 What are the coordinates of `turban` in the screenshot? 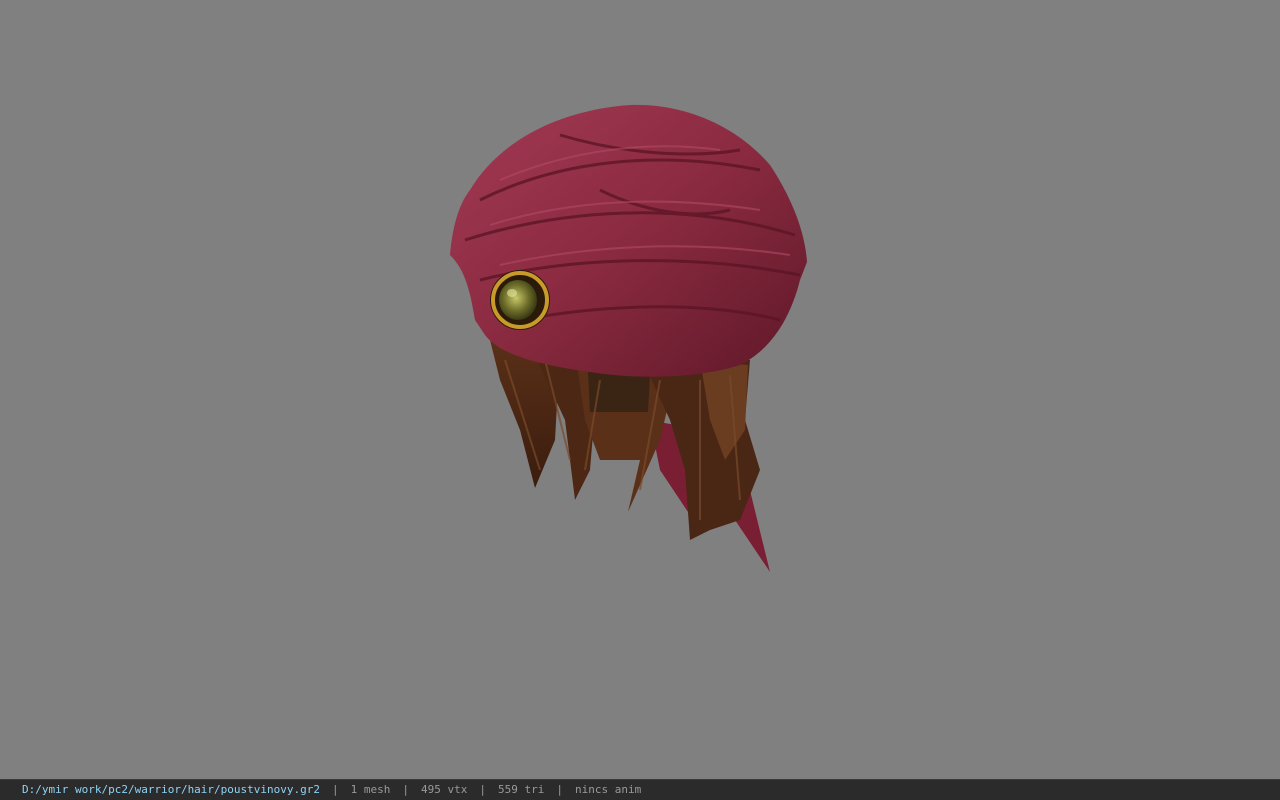 It's located at (628, 240).